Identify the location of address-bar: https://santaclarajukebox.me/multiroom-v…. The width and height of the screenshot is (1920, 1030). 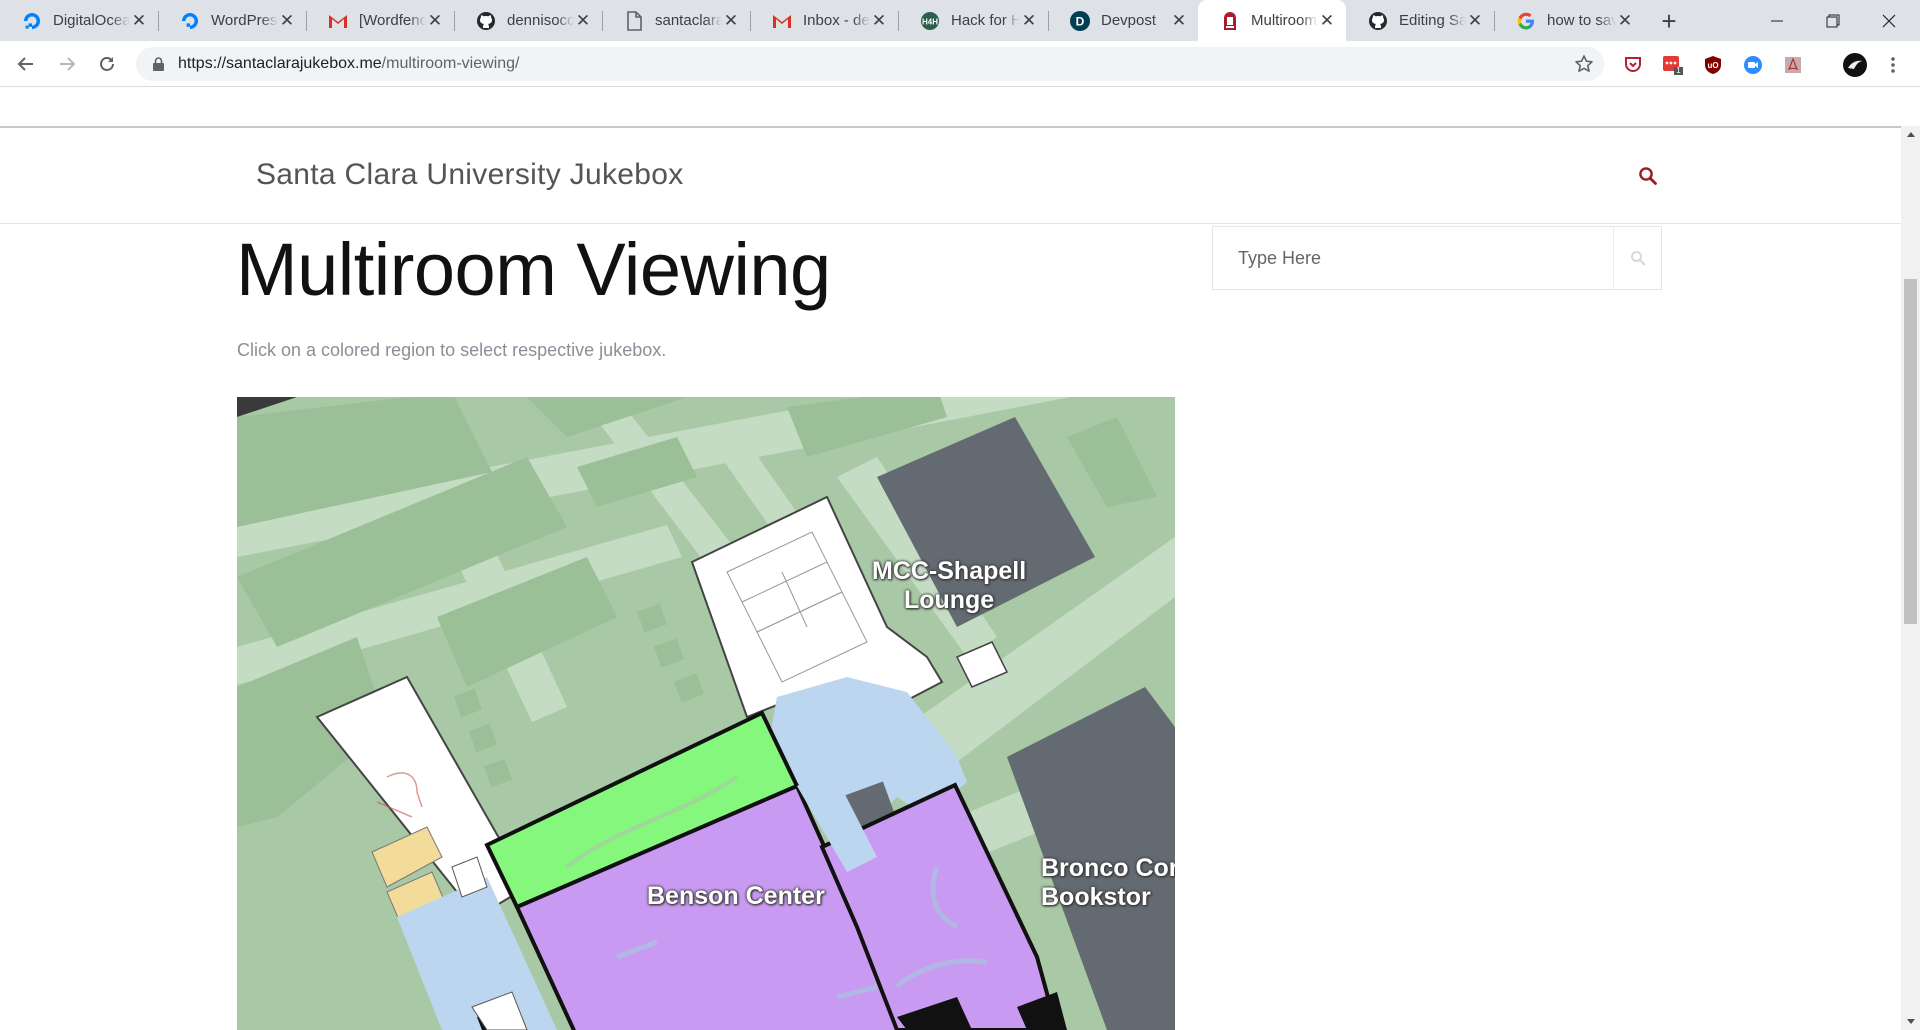
(870, 64).